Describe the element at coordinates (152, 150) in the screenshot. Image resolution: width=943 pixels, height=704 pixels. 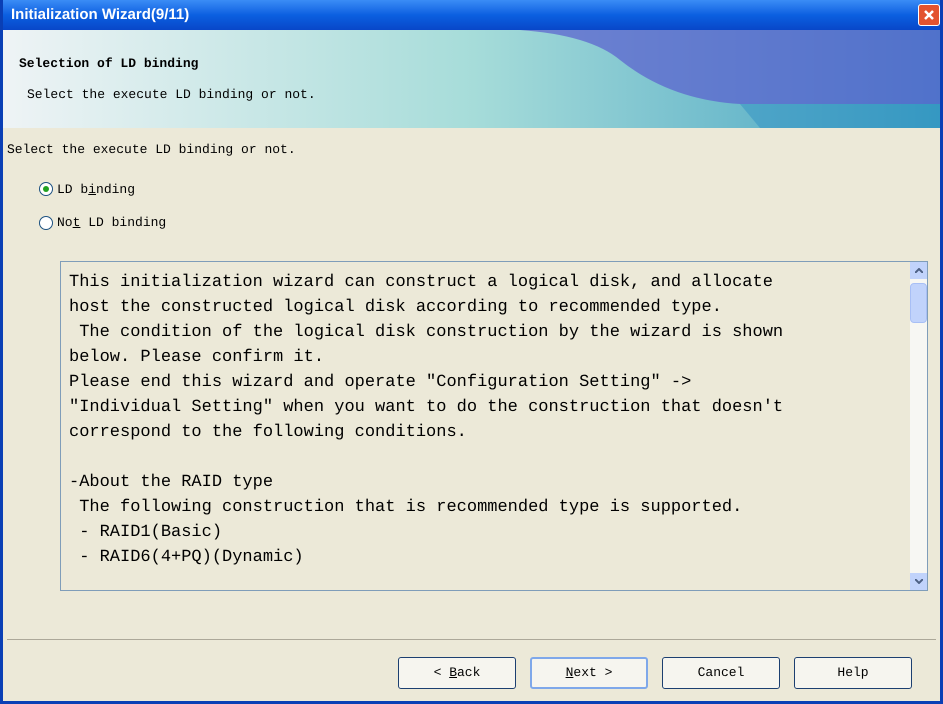
I see `prompt-text: Select the execute LD binding or not.` at that location.